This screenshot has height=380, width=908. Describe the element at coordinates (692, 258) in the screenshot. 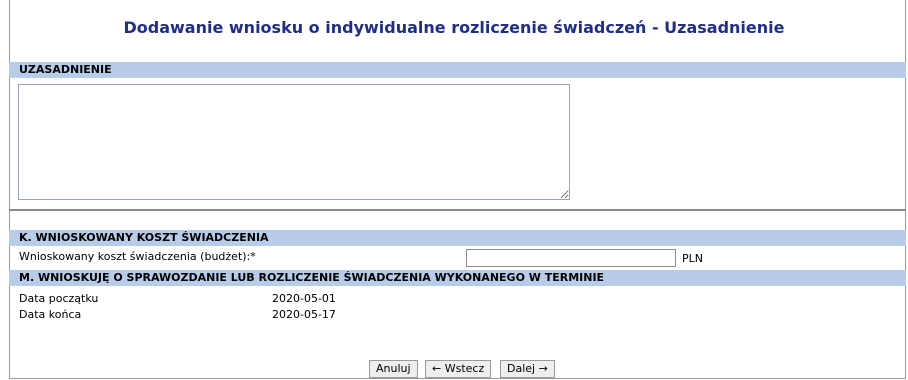

I see `currency-label: PLN` at that location.